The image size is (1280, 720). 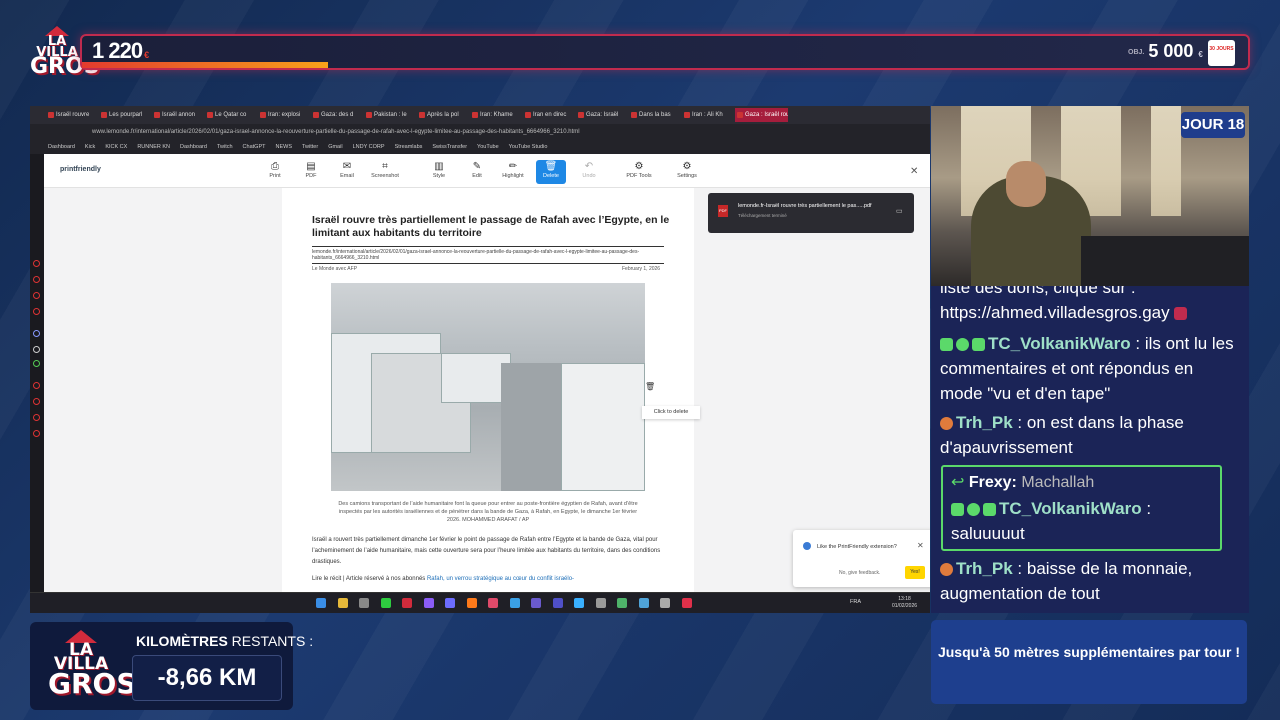 I want to click on tool-label: Undo, so click(x=589, y=176).